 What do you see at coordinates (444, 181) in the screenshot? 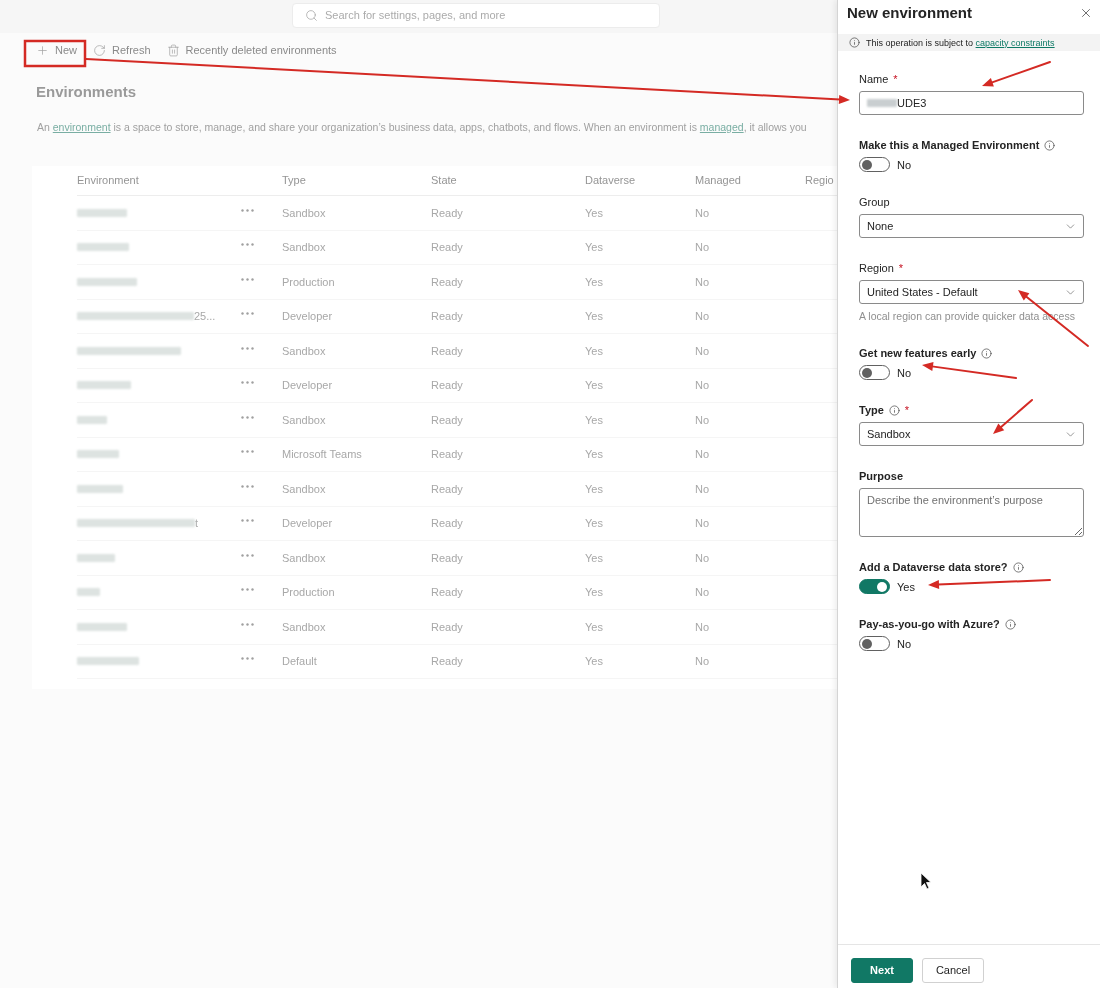
I see `column-header: State` at bounding box center [444, 181].